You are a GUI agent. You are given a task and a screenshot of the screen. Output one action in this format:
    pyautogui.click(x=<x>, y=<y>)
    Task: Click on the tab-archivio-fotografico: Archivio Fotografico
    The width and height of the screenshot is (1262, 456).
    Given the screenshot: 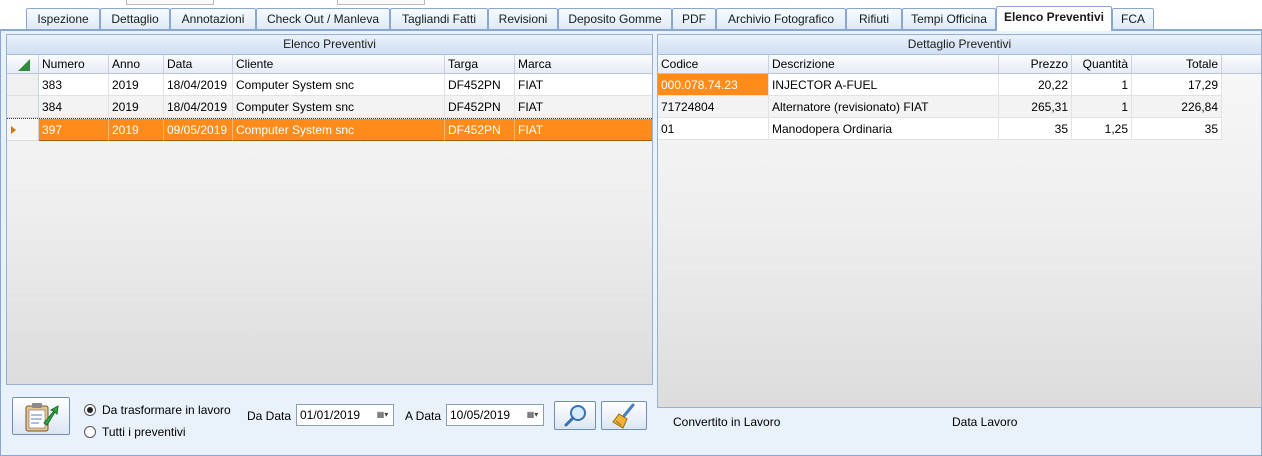 What is the action you would take?
    pyautogui.click(x=781, y=19)
    